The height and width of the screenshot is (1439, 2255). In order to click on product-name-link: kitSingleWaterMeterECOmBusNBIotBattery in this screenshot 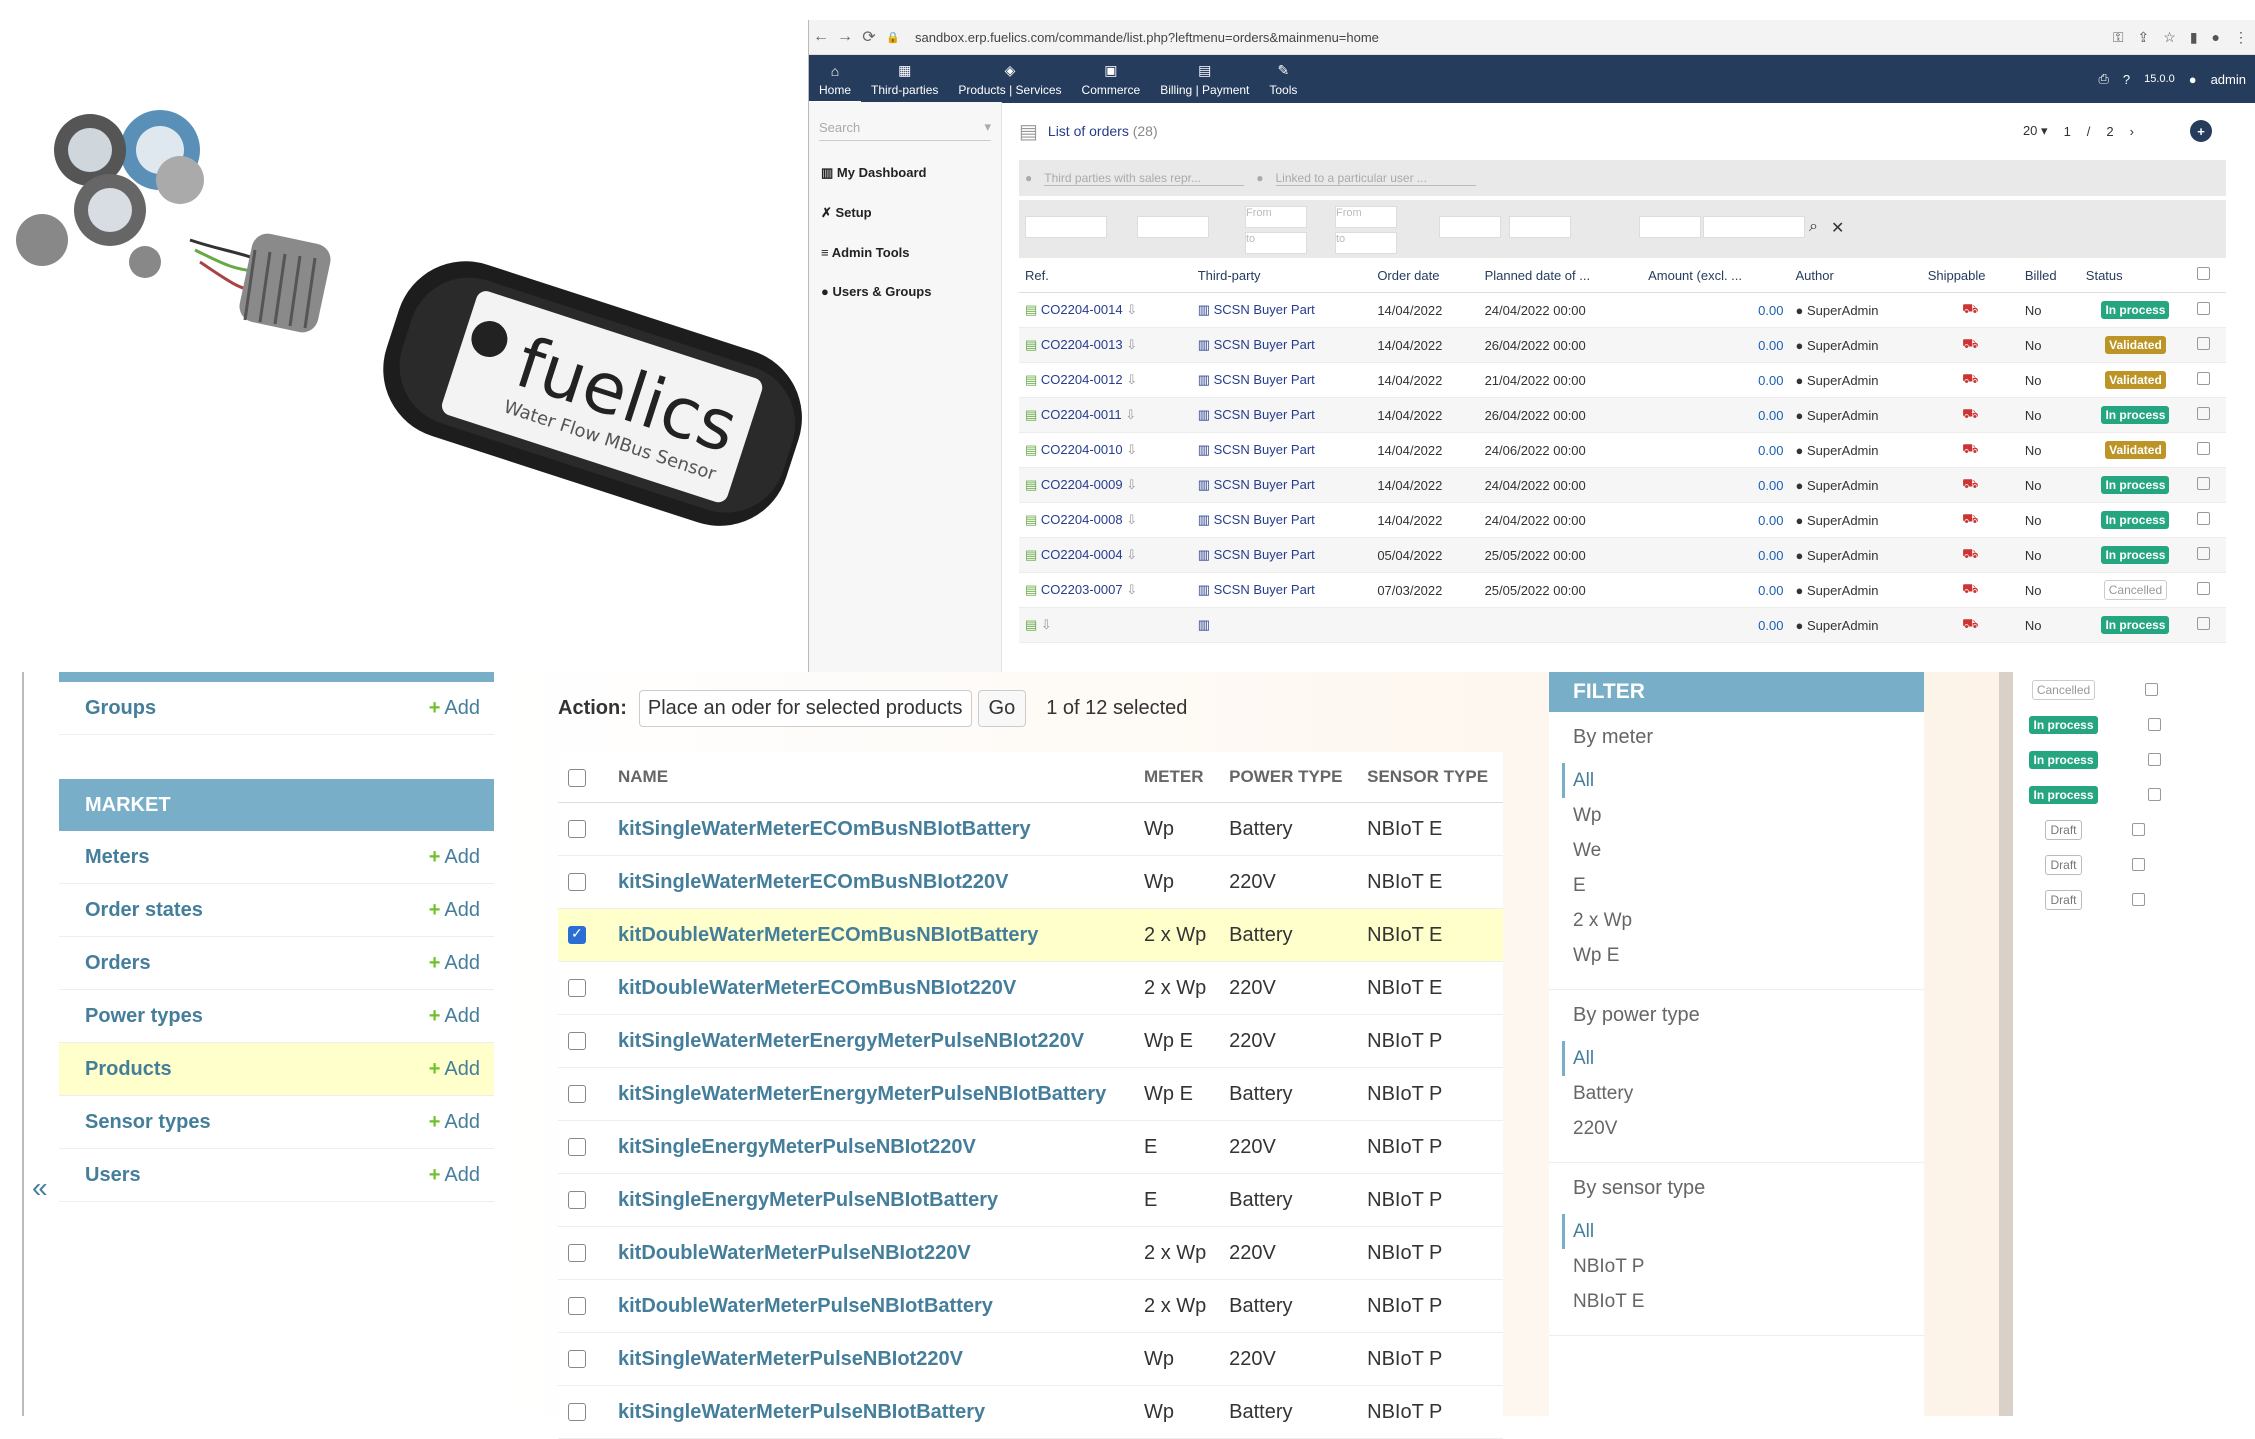, I will do `click(871, 829)`.